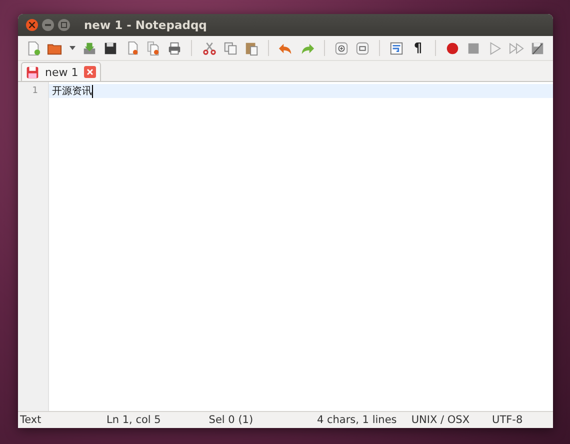  I want to click on tab-label: new 1, so click(61, 72).